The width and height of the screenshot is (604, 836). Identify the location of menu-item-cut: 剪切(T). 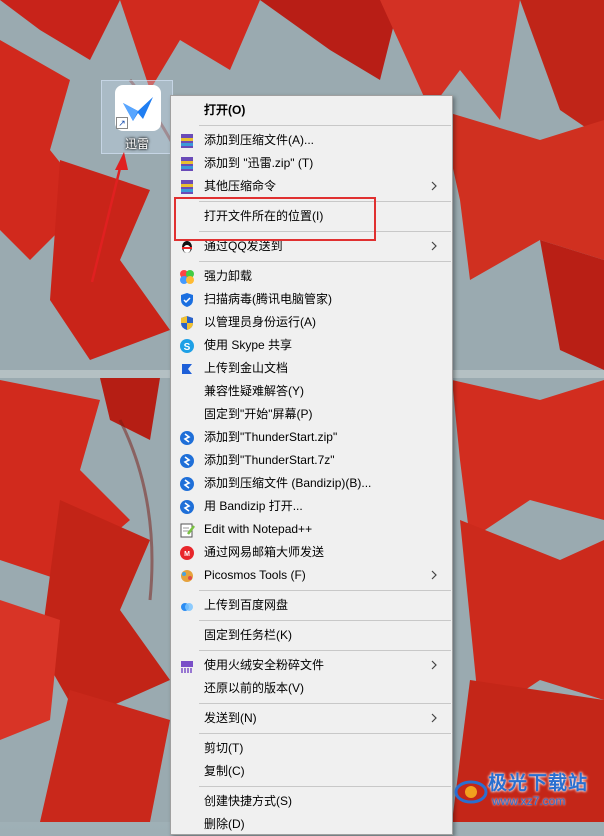
(311, 748).